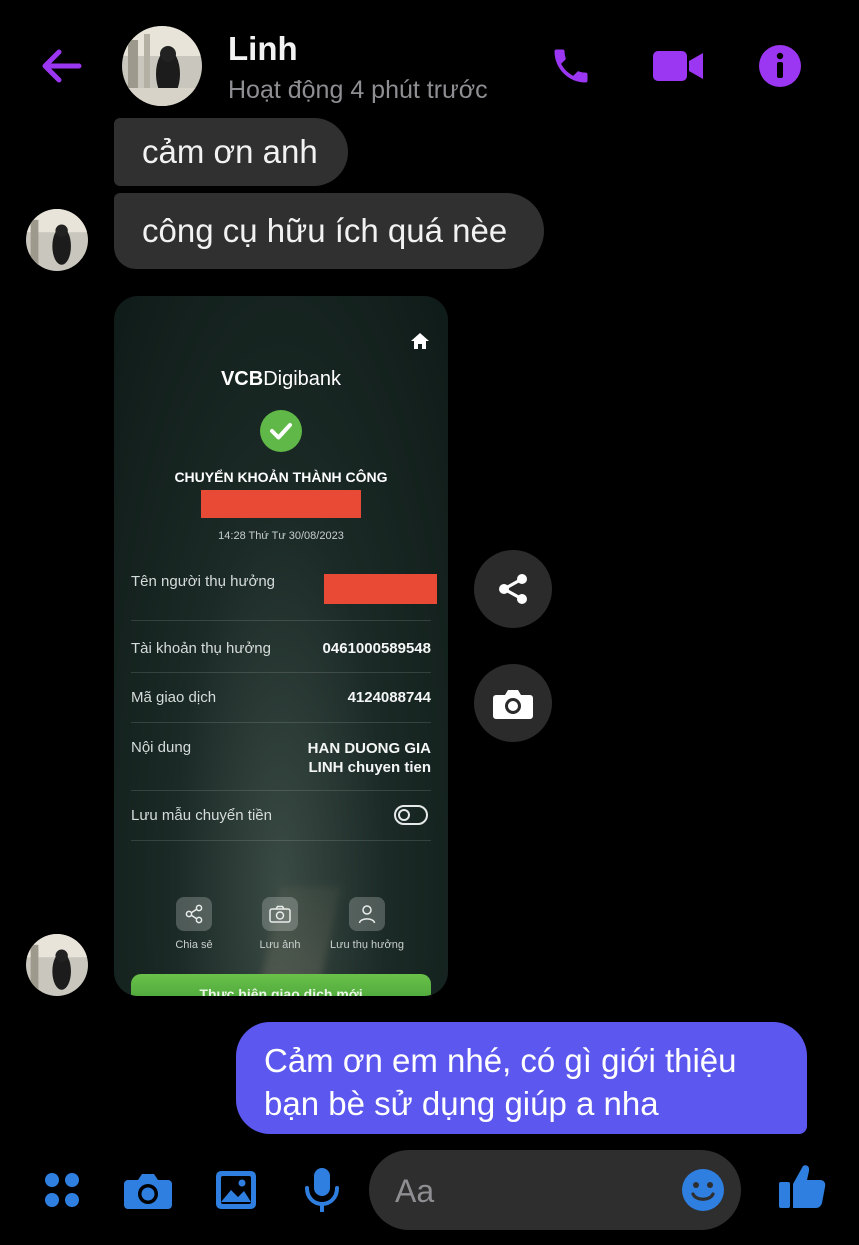 Image resolution: width=859 pixels, height=1245 pixels. Describe the element at coordinates (263, 49) in the screenshot. I see `contact-name: Linh` at that location.